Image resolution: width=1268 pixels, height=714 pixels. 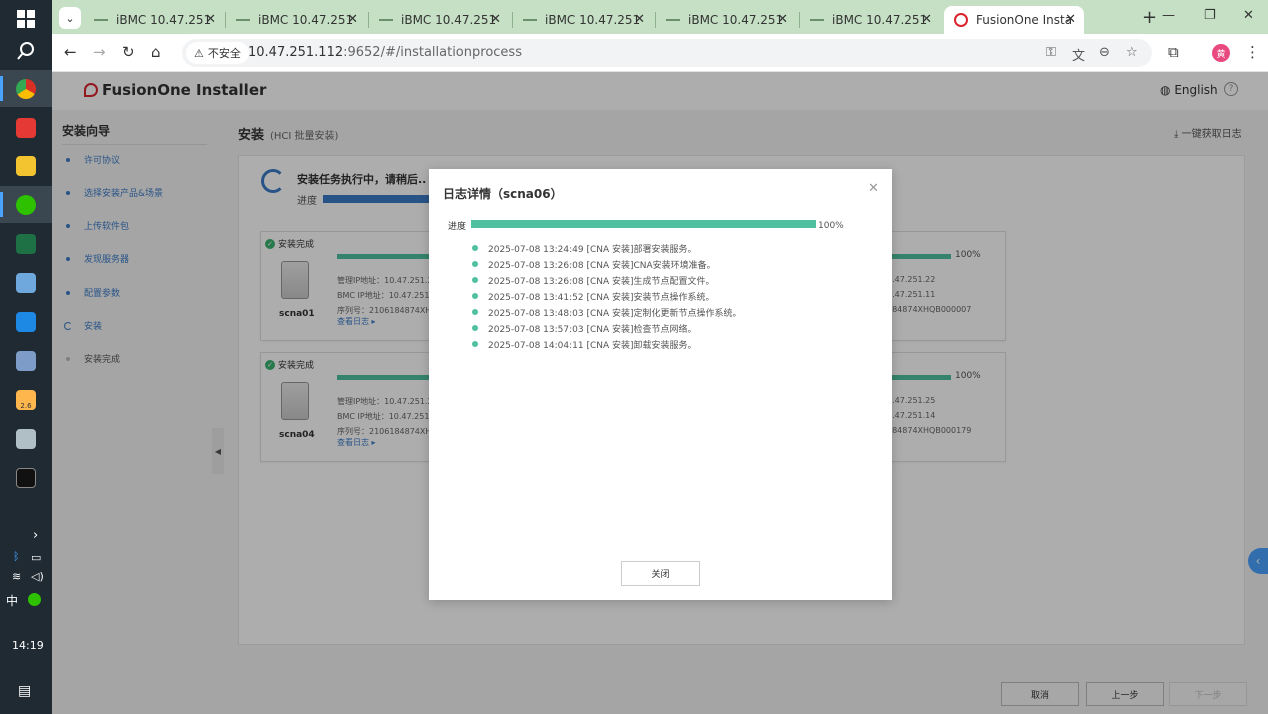 What do you see at coordinates (607, 264) in the screenshot?
I see `log-entry: 2025-07-08 13:26:08 [CNA 安装]CNA安装环境准备。` at bounding box center [607, 264].